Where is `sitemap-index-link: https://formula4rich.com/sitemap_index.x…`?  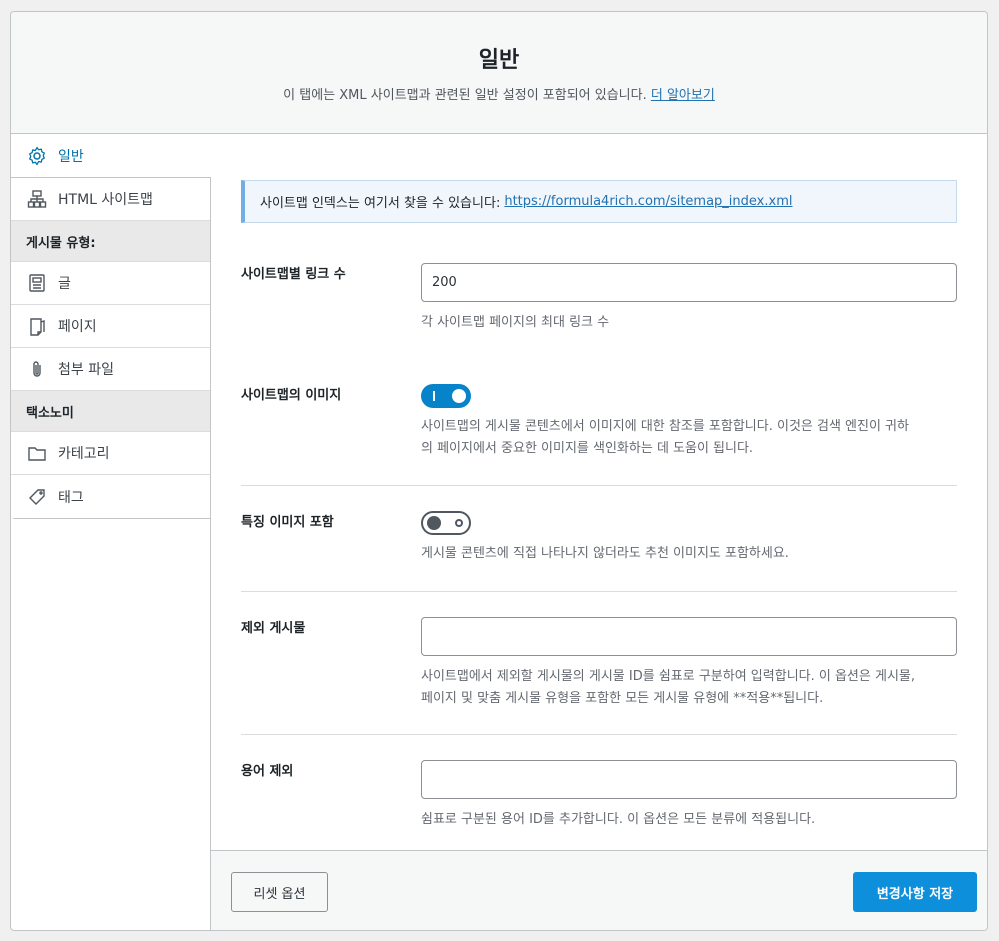
sitemap-index-link: https://formula4rich.com/sitemap_index.x… is located at coordinates (648, 201).